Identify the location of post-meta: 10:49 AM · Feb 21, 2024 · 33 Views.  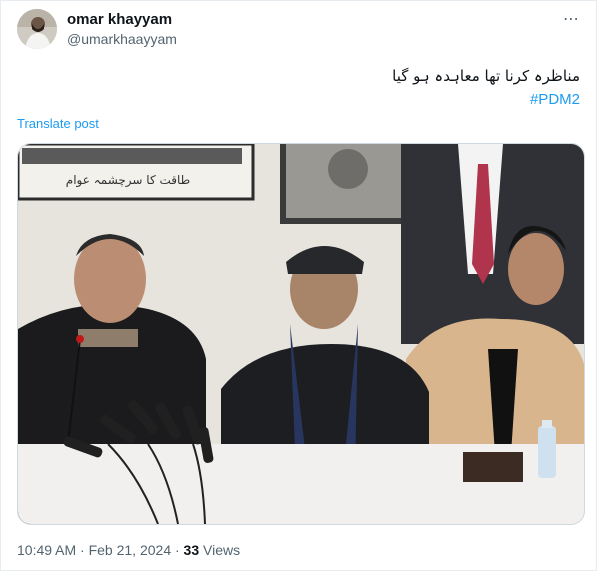
(128, 550).